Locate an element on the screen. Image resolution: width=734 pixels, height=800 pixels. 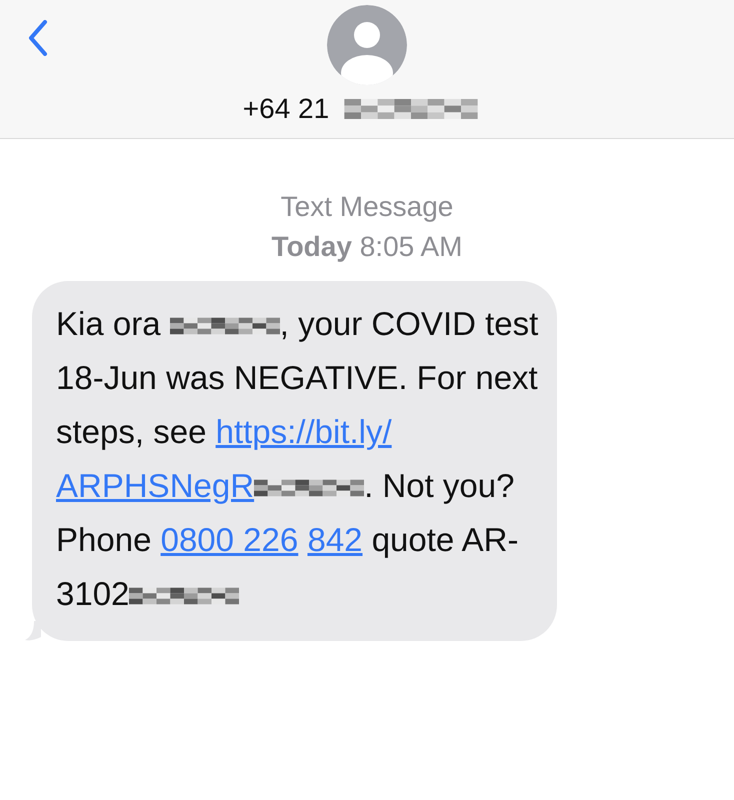
avatar-icon is located at coordinates (367, 45).